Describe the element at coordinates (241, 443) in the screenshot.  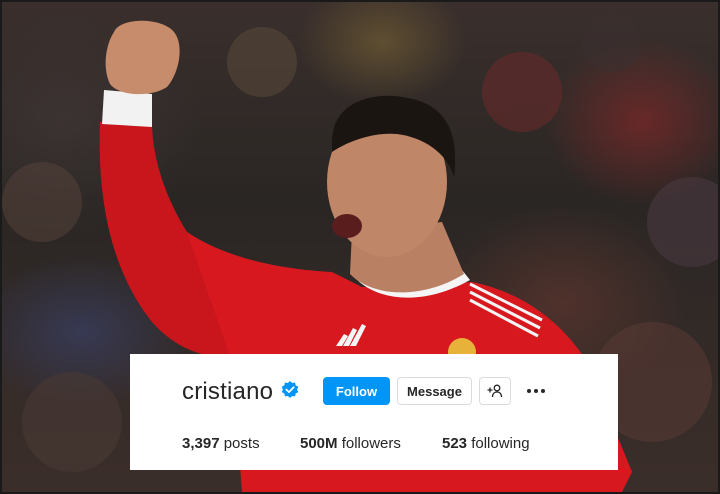
I see `posts-label: posts` at that location.